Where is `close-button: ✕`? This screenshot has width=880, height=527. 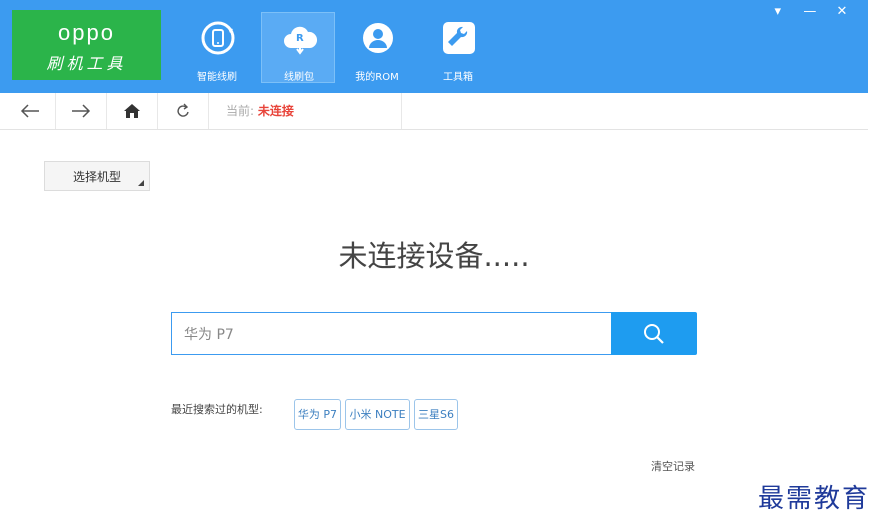
close-button: ✕ is located at coordinates (842, 11).